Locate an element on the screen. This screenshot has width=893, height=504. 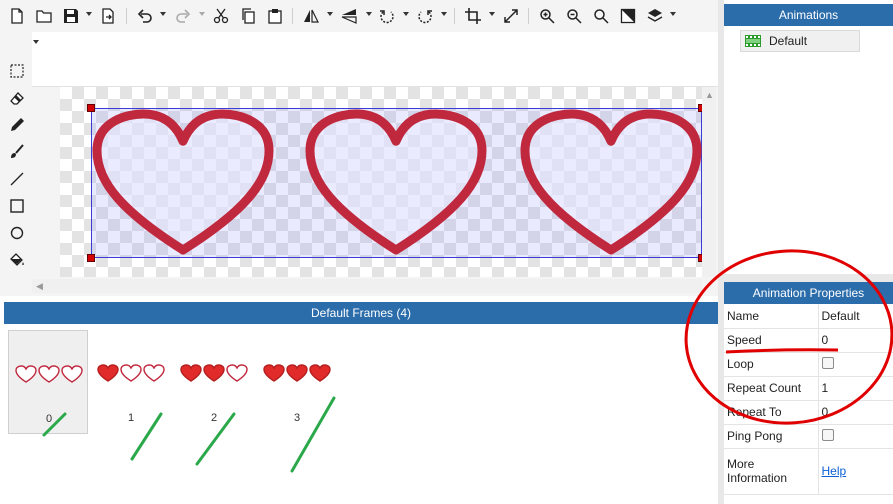
flip-horizontal-dropdown-icon is located at coordinates (330, 14).